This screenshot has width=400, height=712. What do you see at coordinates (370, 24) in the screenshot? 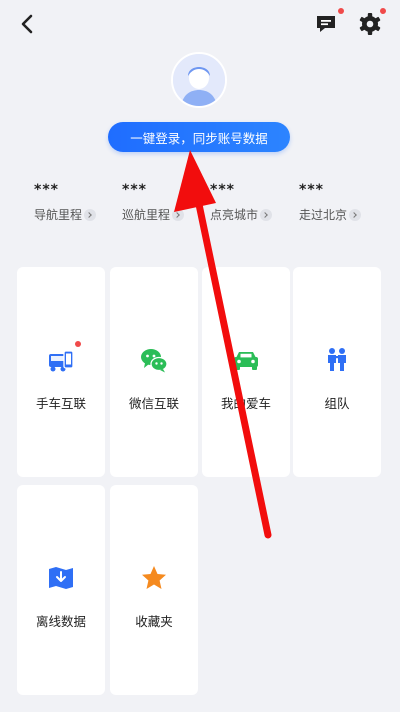
I see `gear-icon` at bounding box center [370, 24].